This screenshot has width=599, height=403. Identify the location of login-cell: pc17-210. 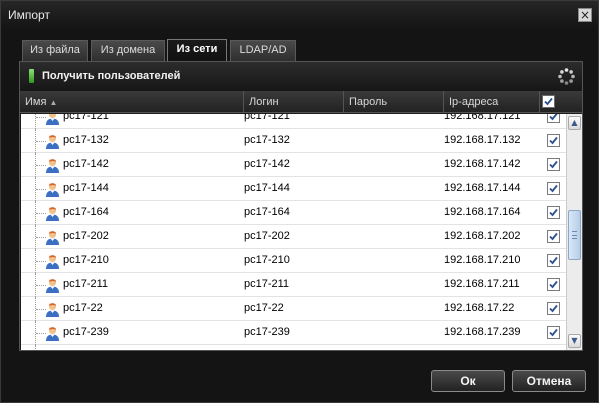
(267, 260).